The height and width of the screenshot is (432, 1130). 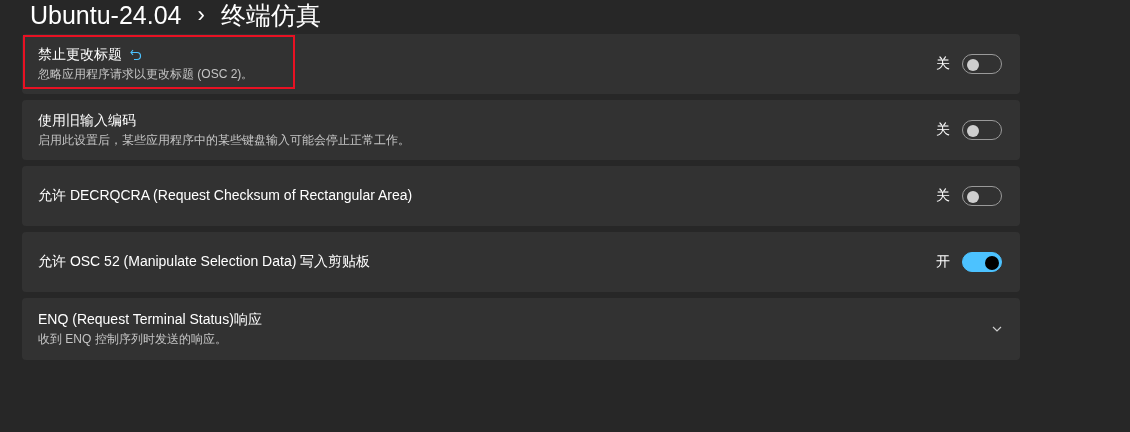 What do you see at coordinates (997, 329) in the screenshot?
I see `chevron-icon` at bounding box center [997, 329].